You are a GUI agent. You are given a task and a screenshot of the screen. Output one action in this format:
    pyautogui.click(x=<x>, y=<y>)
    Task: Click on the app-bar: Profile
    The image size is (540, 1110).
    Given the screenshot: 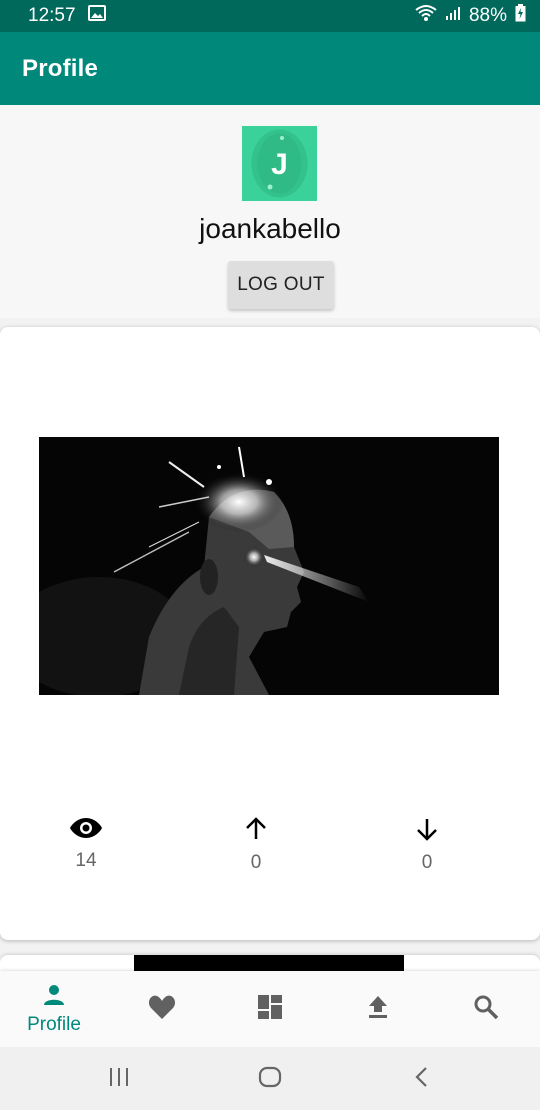 What is the action you would take?
    pyautogui.click(x=270, y=68)
    